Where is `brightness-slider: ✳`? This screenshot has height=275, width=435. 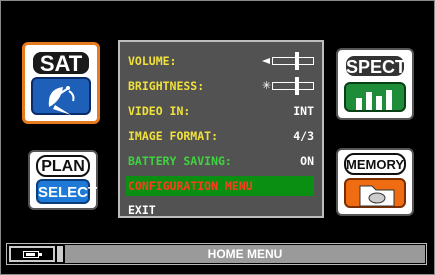 brightness-slider: ✳ is located at coordinates (288, 86).